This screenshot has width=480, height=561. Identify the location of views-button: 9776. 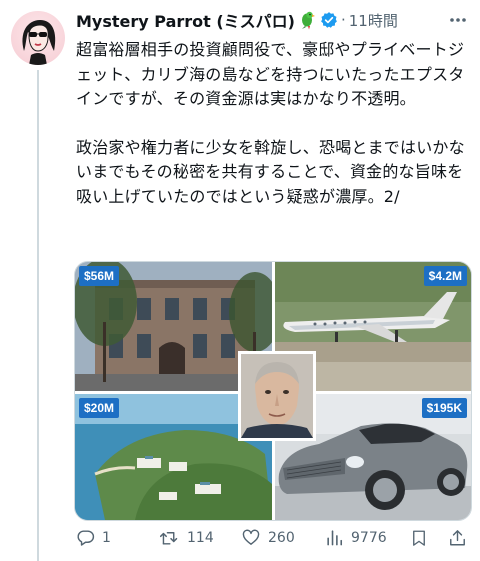
(356, 537).